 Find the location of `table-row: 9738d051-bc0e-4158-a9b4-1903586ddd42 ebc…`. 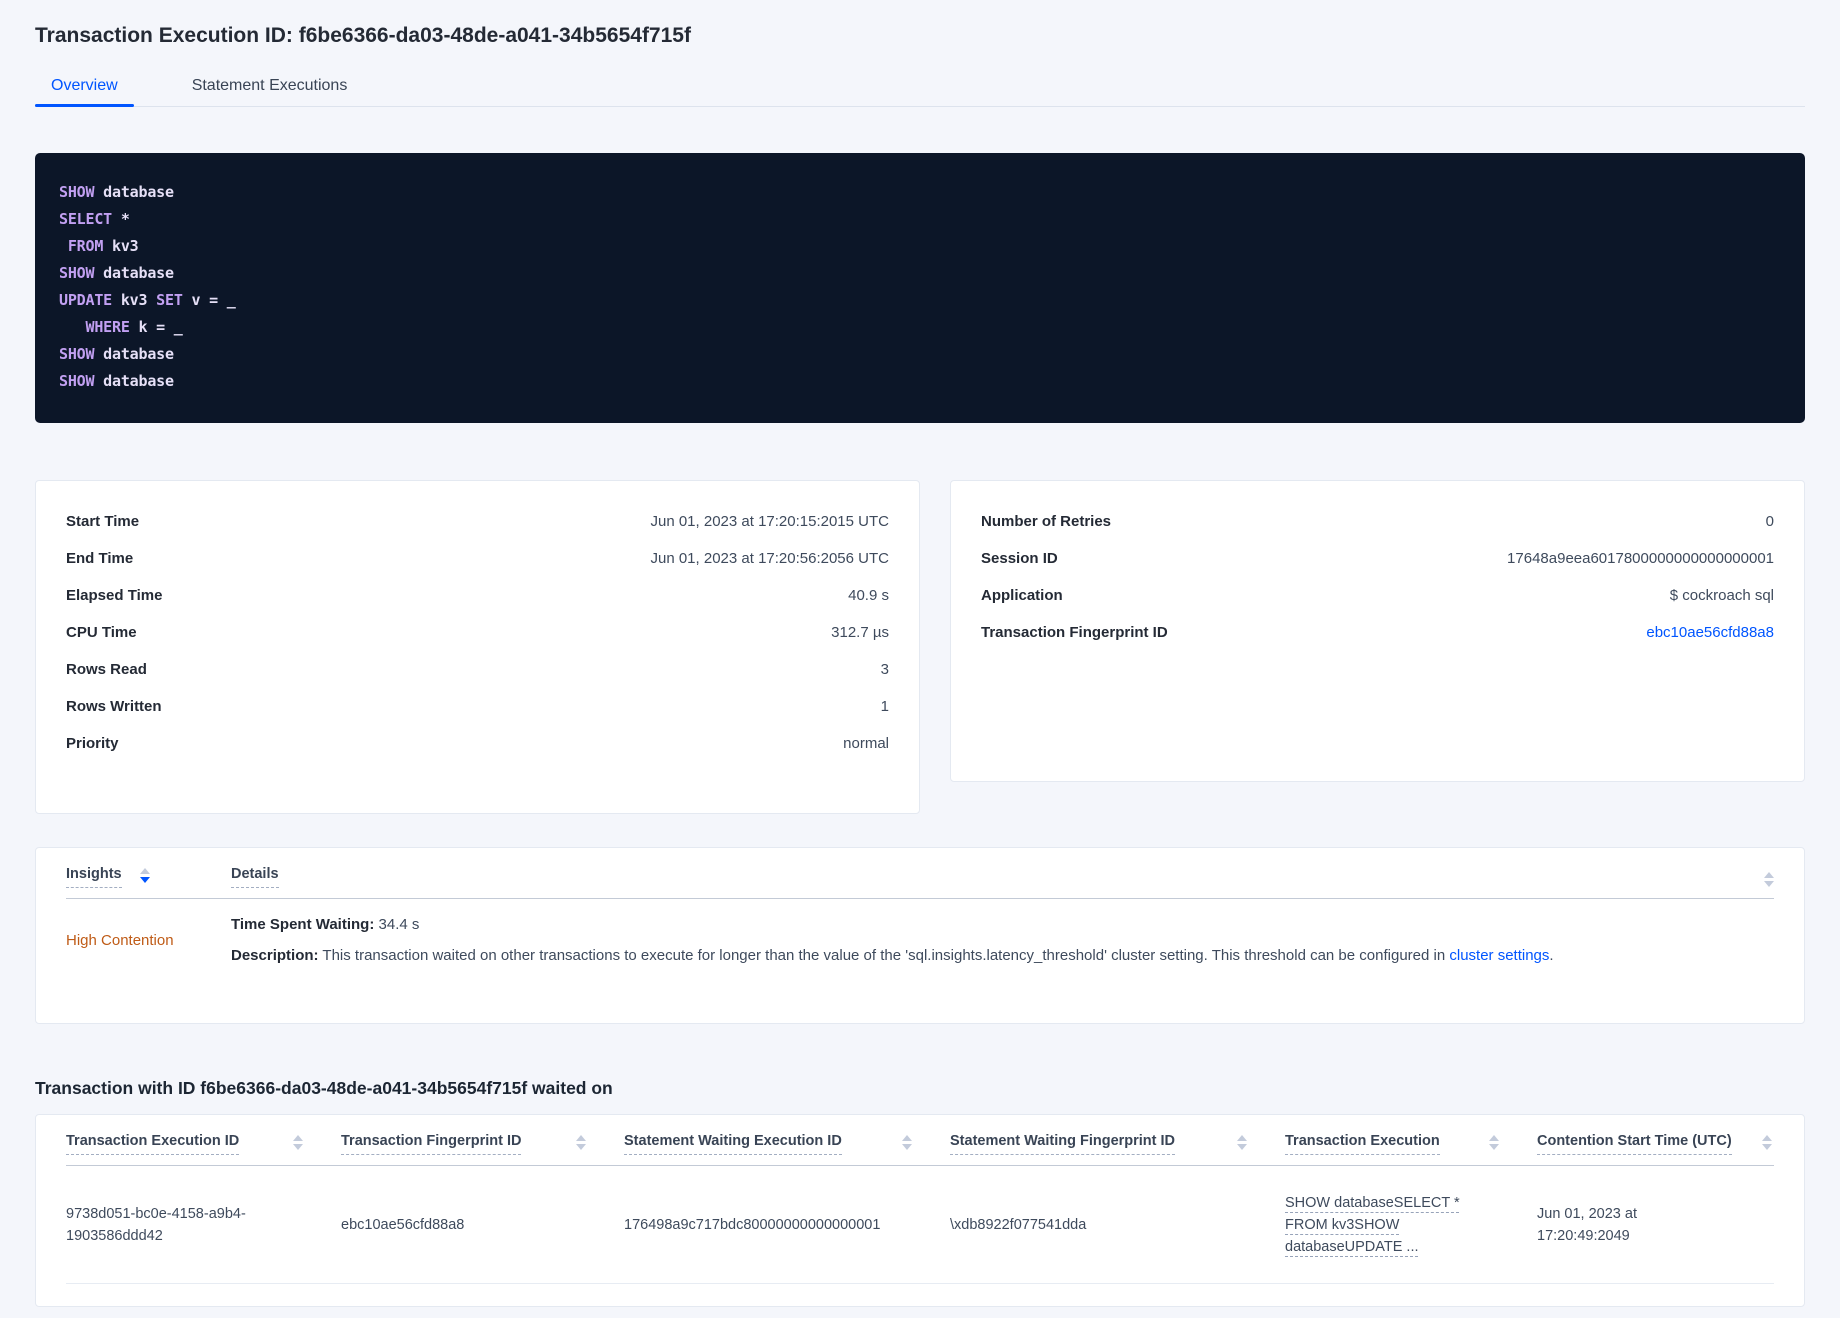

table-row: 9738d051-bc0e-4158-a9b4-1903586ddd42 ebc… is located at coordinates (920, 1225).